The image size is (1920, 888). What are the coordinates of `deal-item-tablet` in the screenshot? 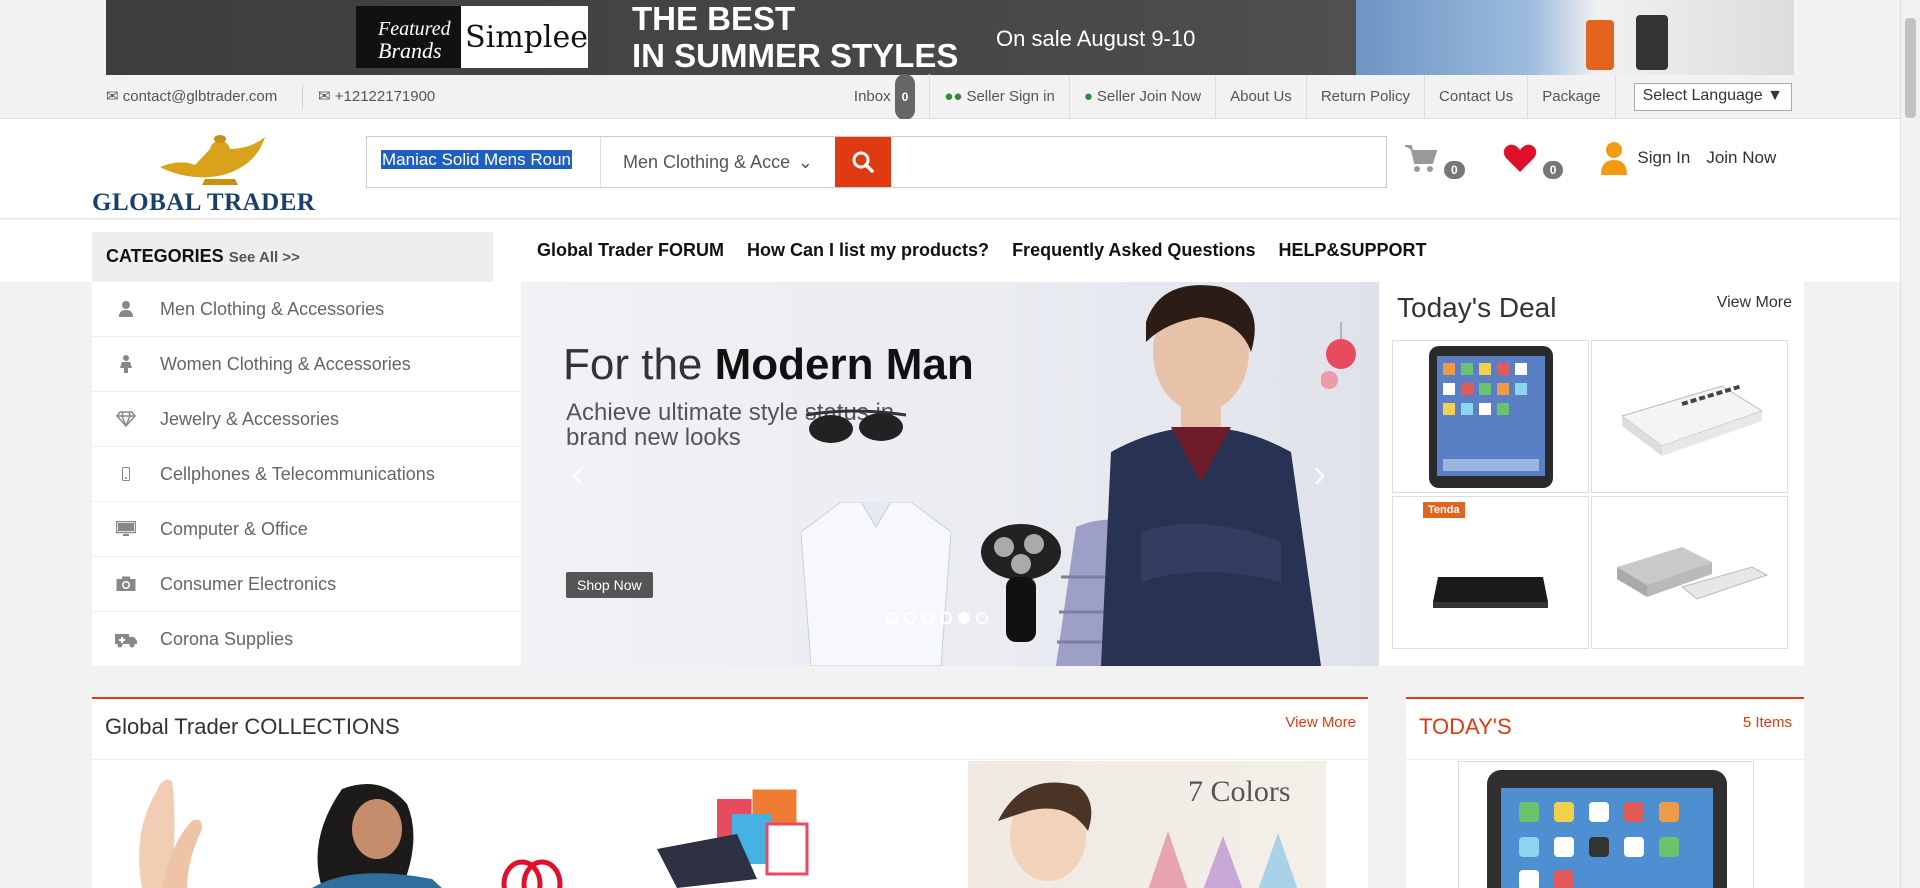 It's located at (1490, 416).